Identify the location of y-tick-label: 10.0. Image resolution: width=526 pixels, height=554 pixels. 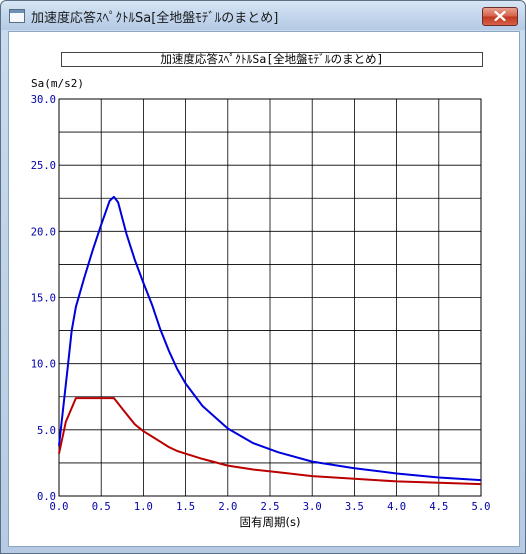
(43, 365).